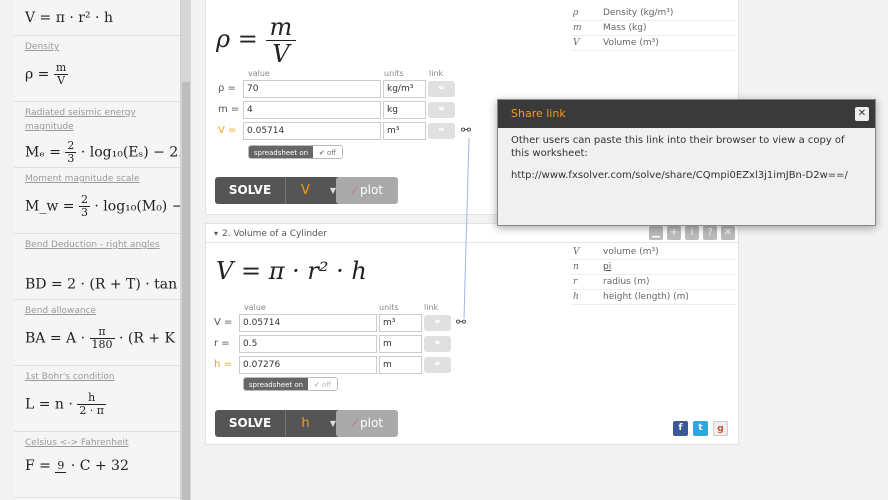 Image resolution: width=888 pixels, height=500 pixels. I want to click on scrollbar-thumb, so click(186, 291).